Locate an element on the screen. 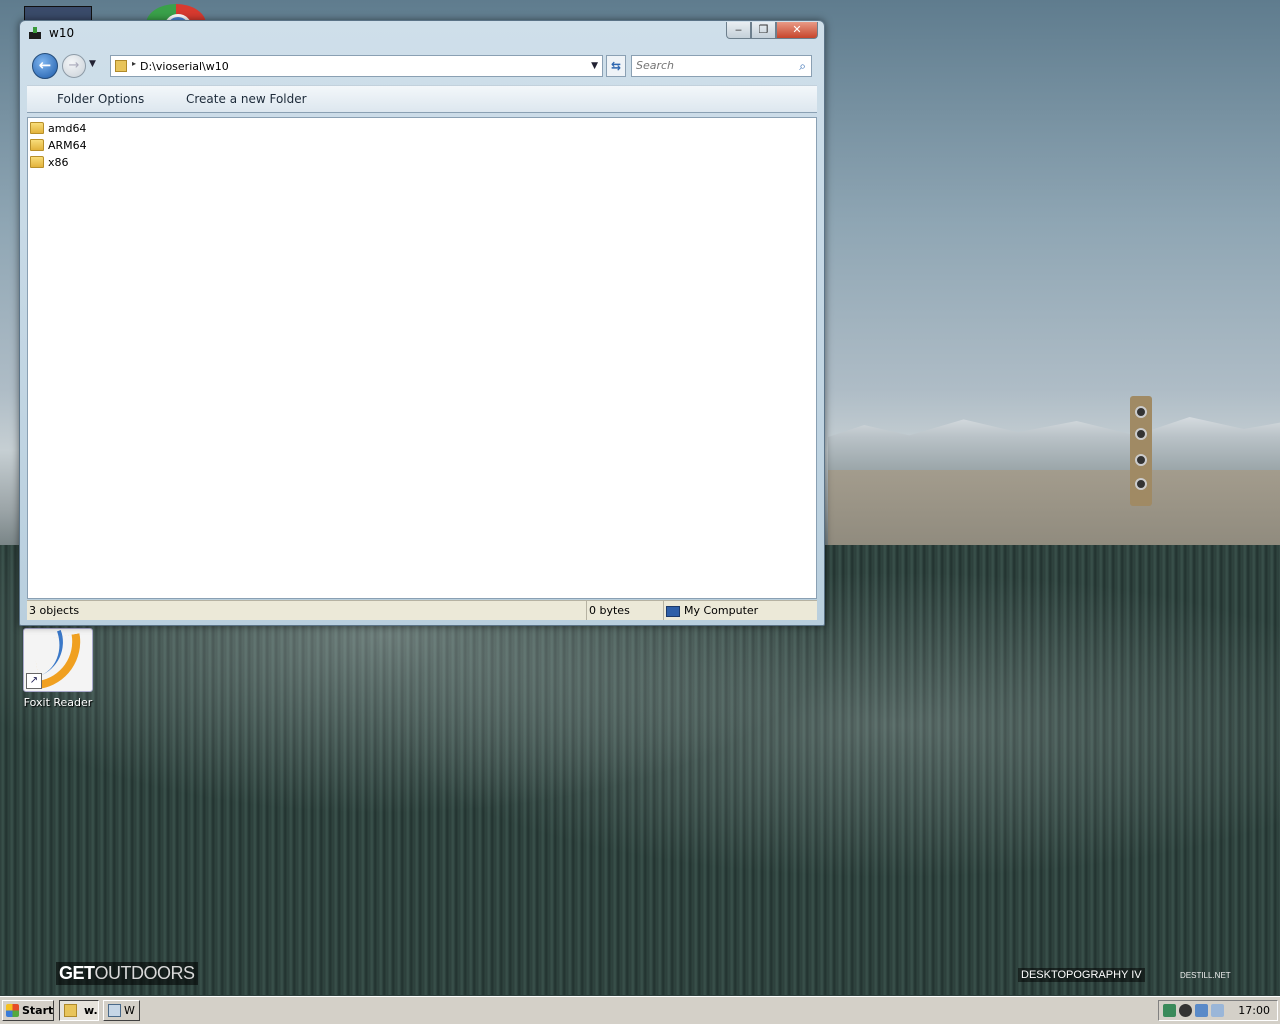 The width and height of the screenshot is (1280, 1024). history-dropdown-icon: ▼ is located at coordinates (92, 64).